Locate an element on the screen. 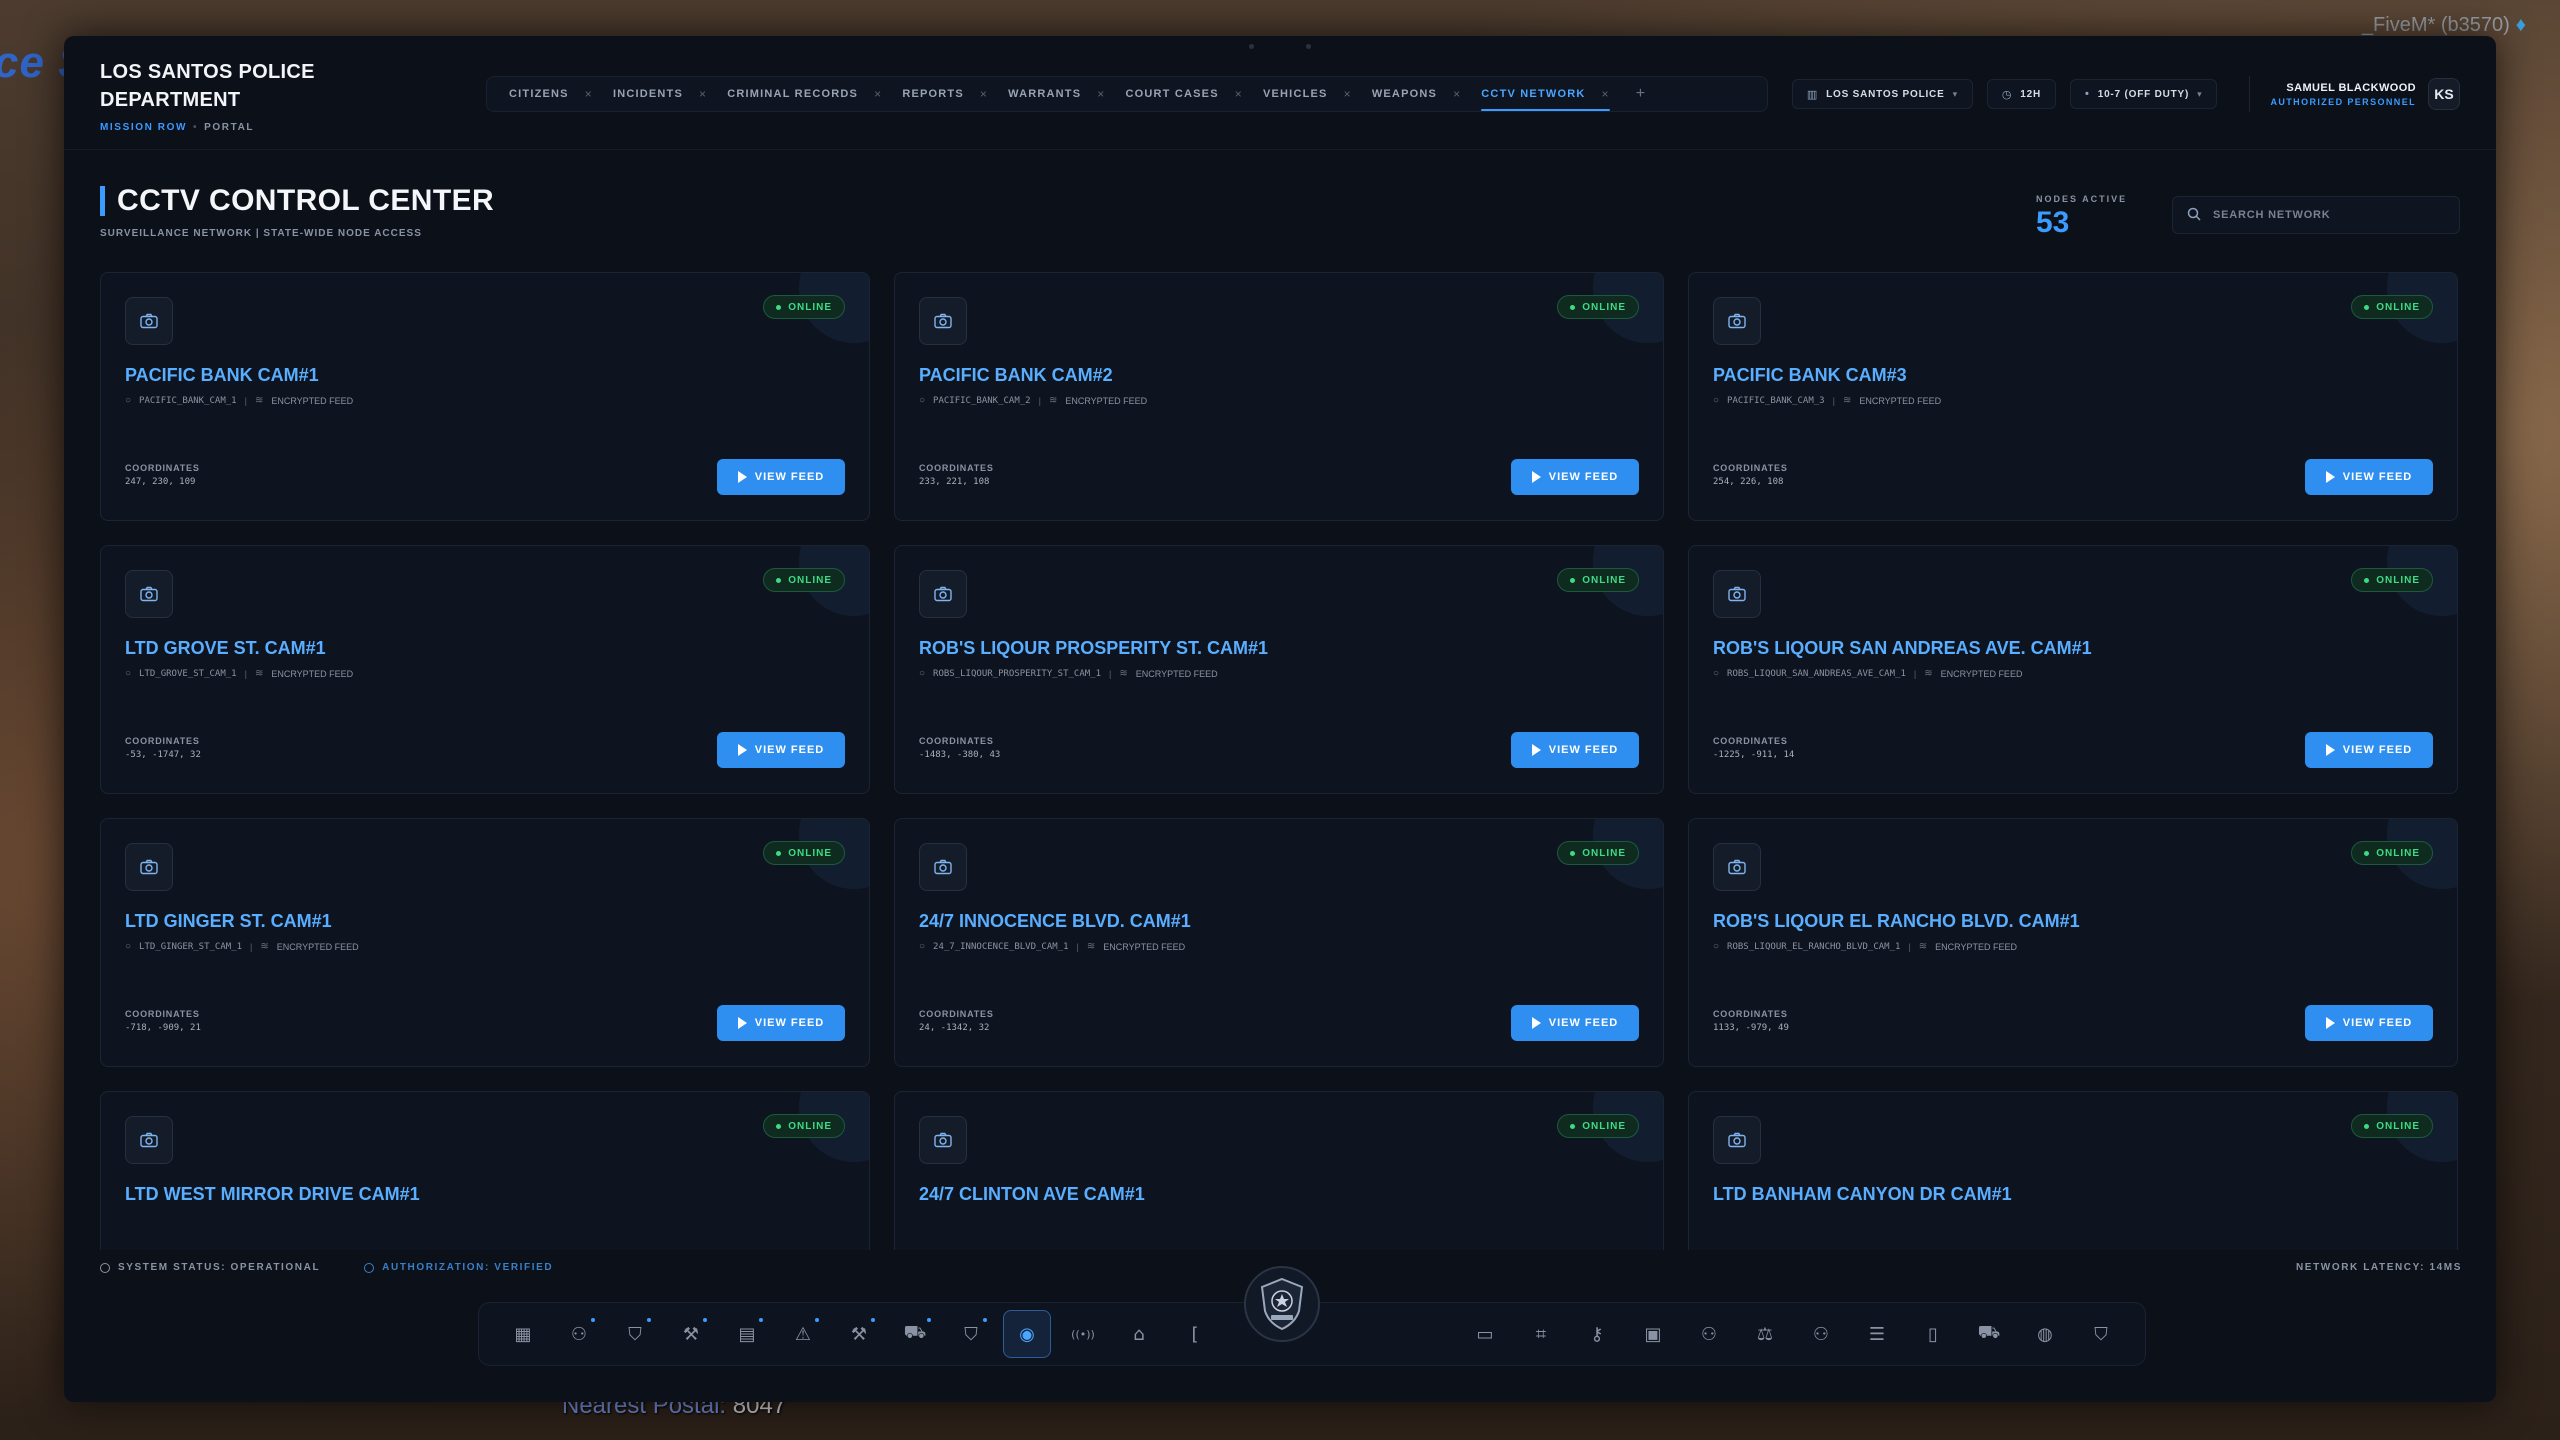  dock-training-button: ⌗ is located at coordinates (1541, 1334).